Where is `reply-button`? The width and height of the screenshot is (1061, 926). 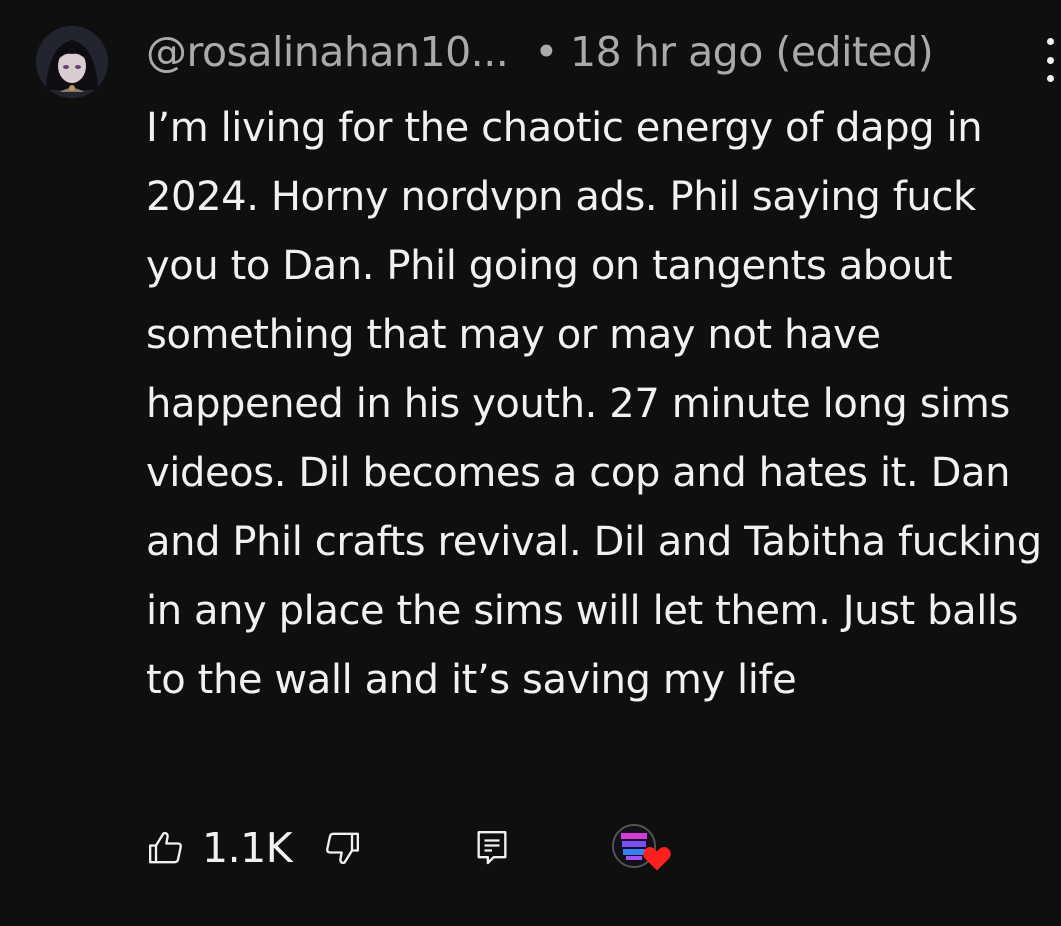 reply-button is located at coordinates (492, 848).